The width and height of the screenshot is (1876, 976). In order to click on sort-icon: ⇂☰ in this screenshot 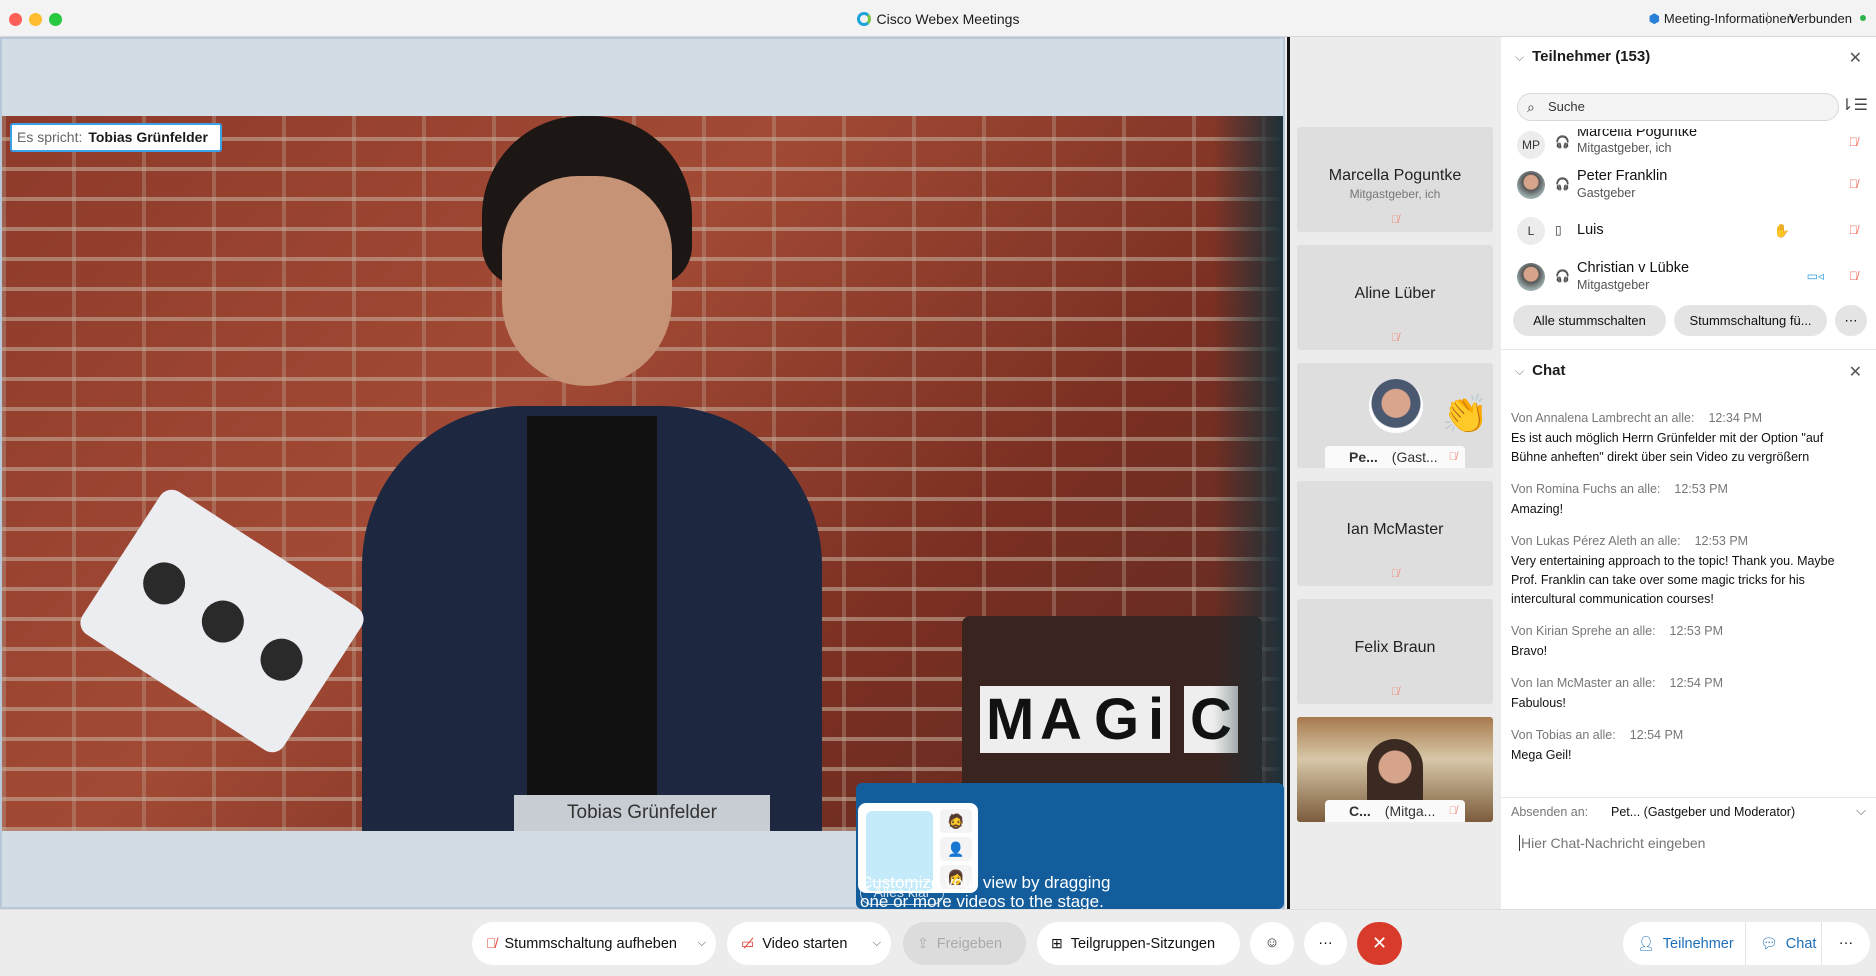, I will do `click(1854, 105)`.